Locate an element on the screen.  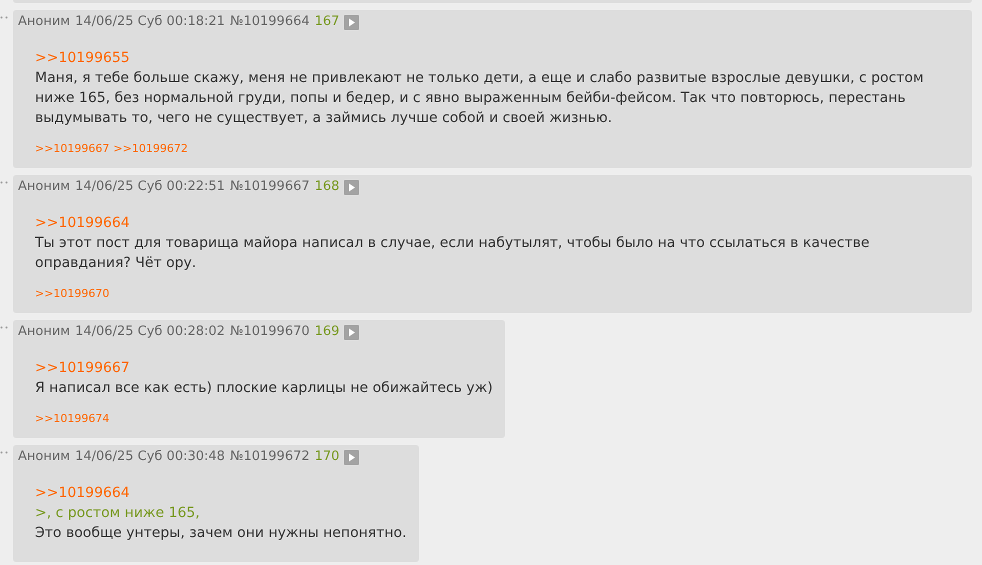
reply-link: >>10199667 is located at coordinates (82, 368).